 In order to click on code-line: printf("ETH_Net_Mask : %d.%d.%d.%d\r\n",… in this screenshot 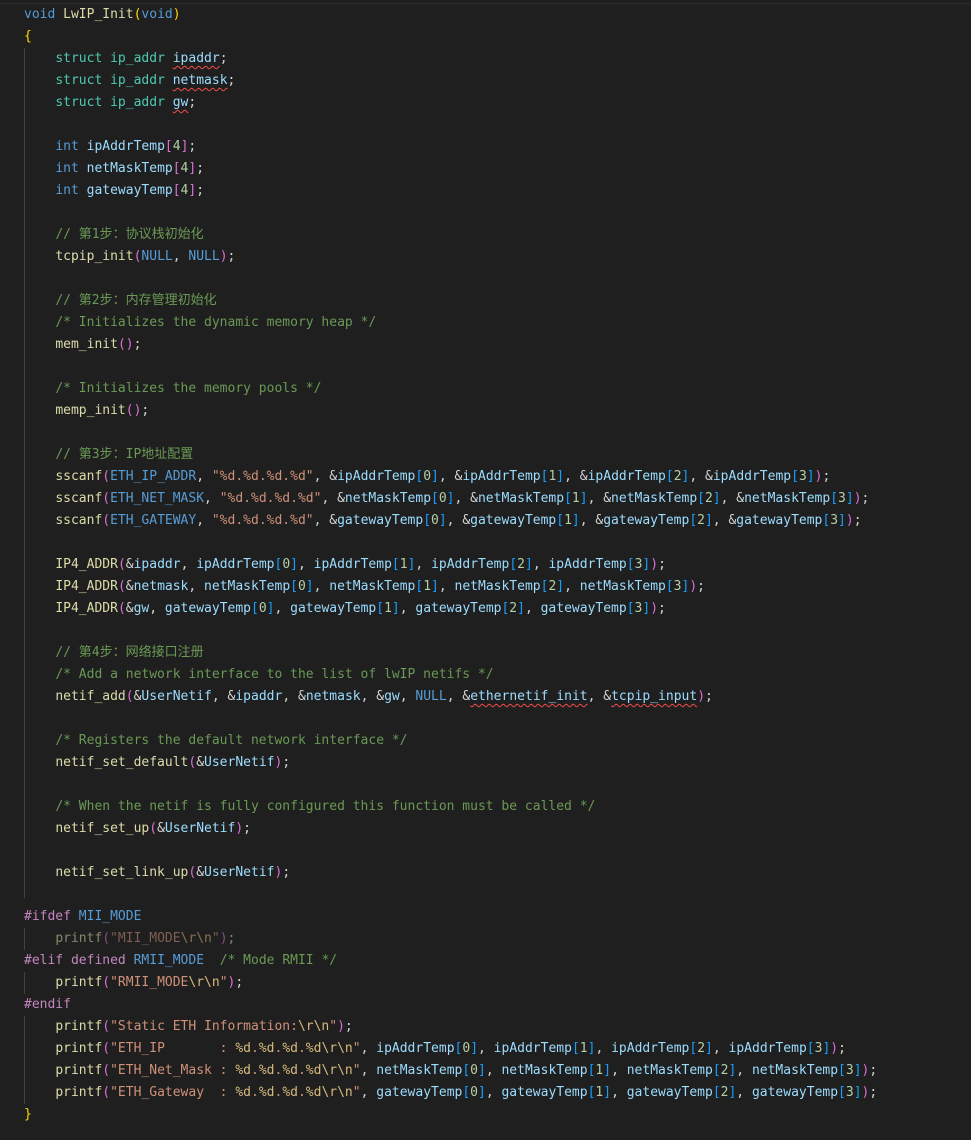, I will do `click(485, 1071)`.